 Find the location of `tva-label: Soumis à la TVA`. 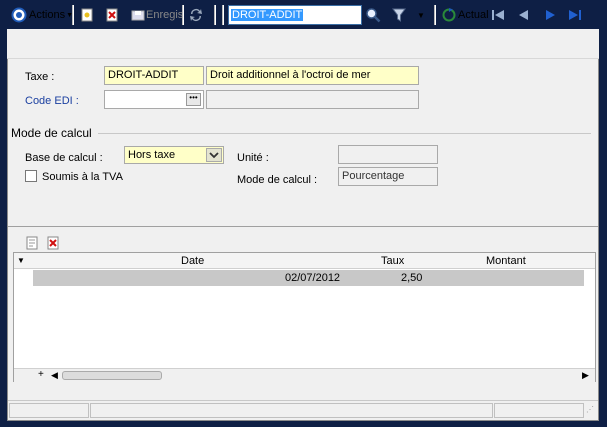

tva-label: Soumis à la TVA is located at coordinates (82, 177).